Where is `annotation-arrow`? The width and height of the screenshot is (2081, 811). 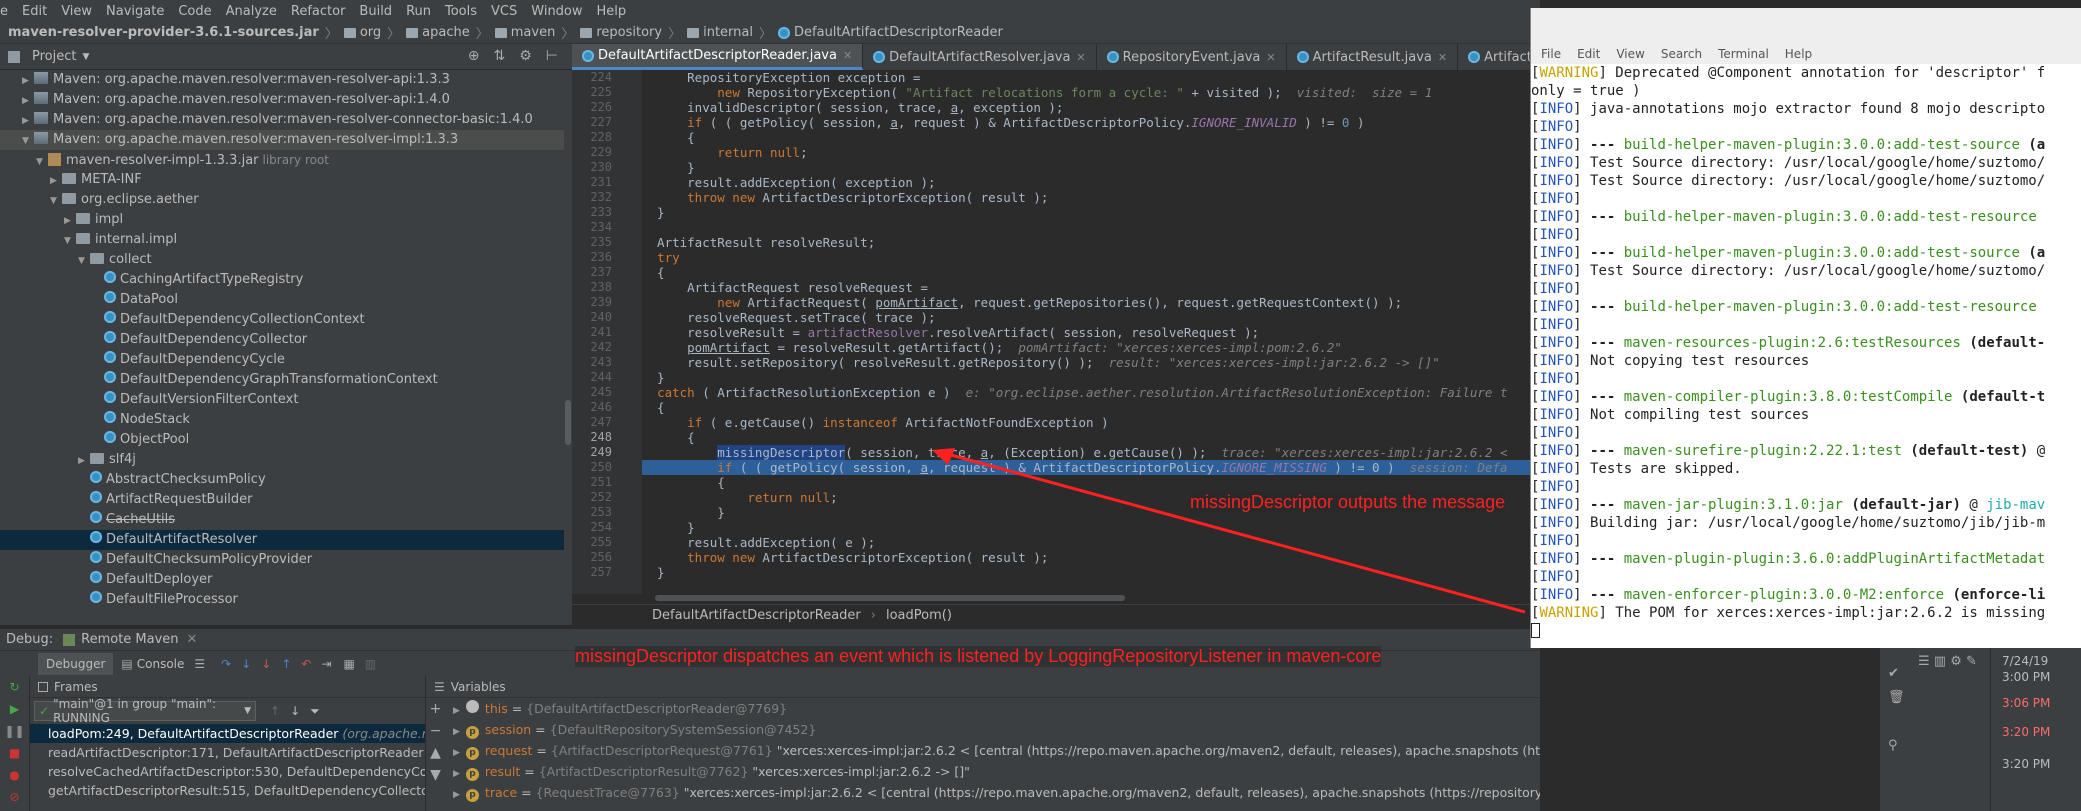 annotation-arrow is located at coordinates (1229, 531).